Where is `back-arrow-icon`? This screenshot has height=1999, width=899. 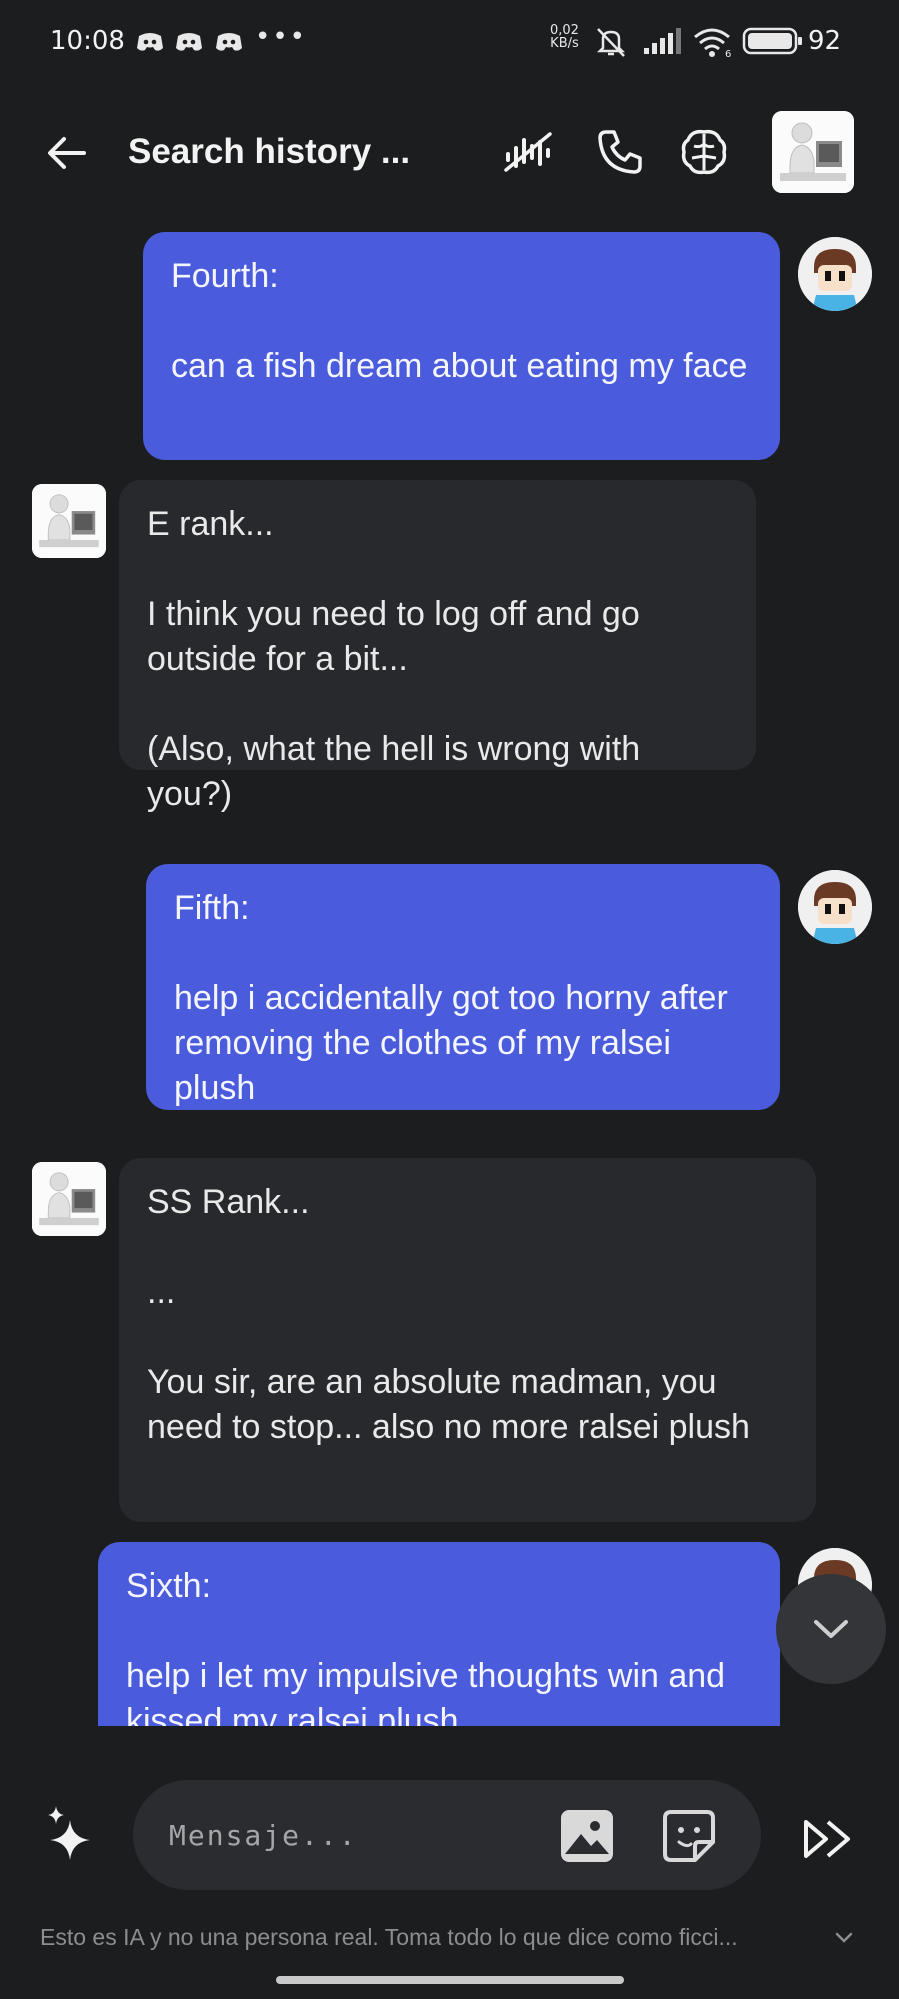 back-arrow-icon is located at coordinates (67, 153).